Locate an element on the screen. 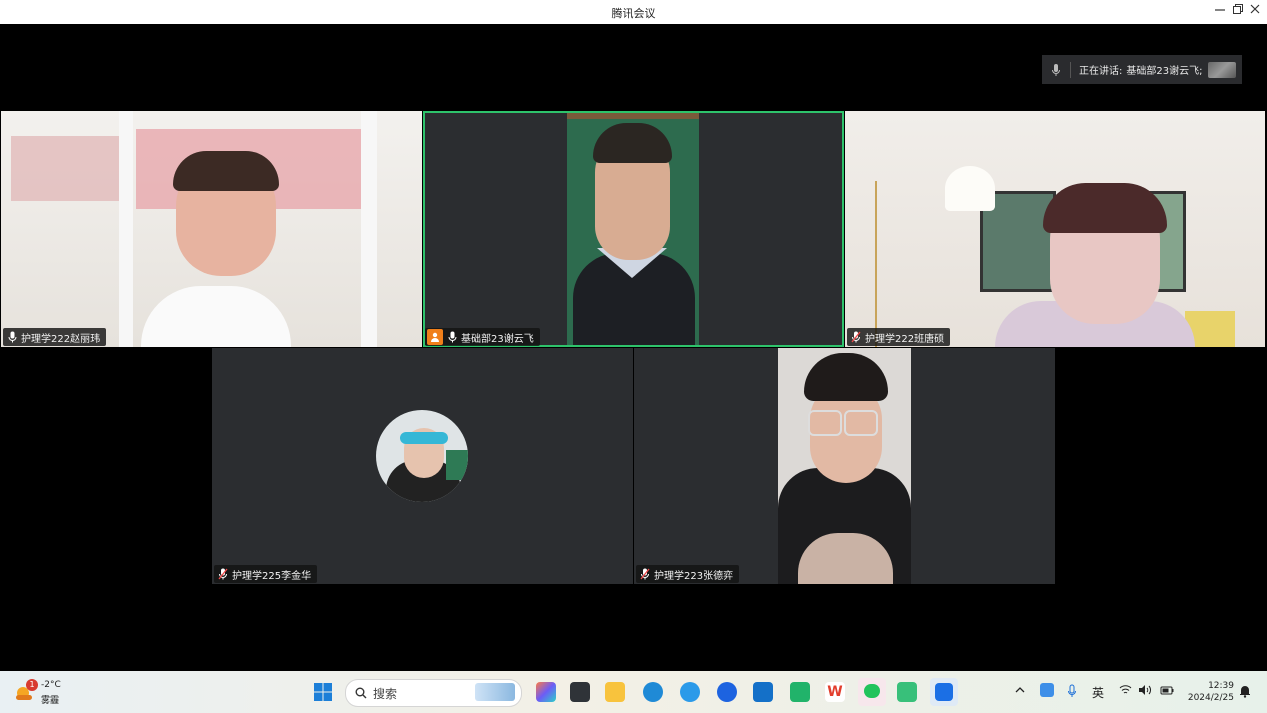  app-icon is located at coordinates (727, 692).